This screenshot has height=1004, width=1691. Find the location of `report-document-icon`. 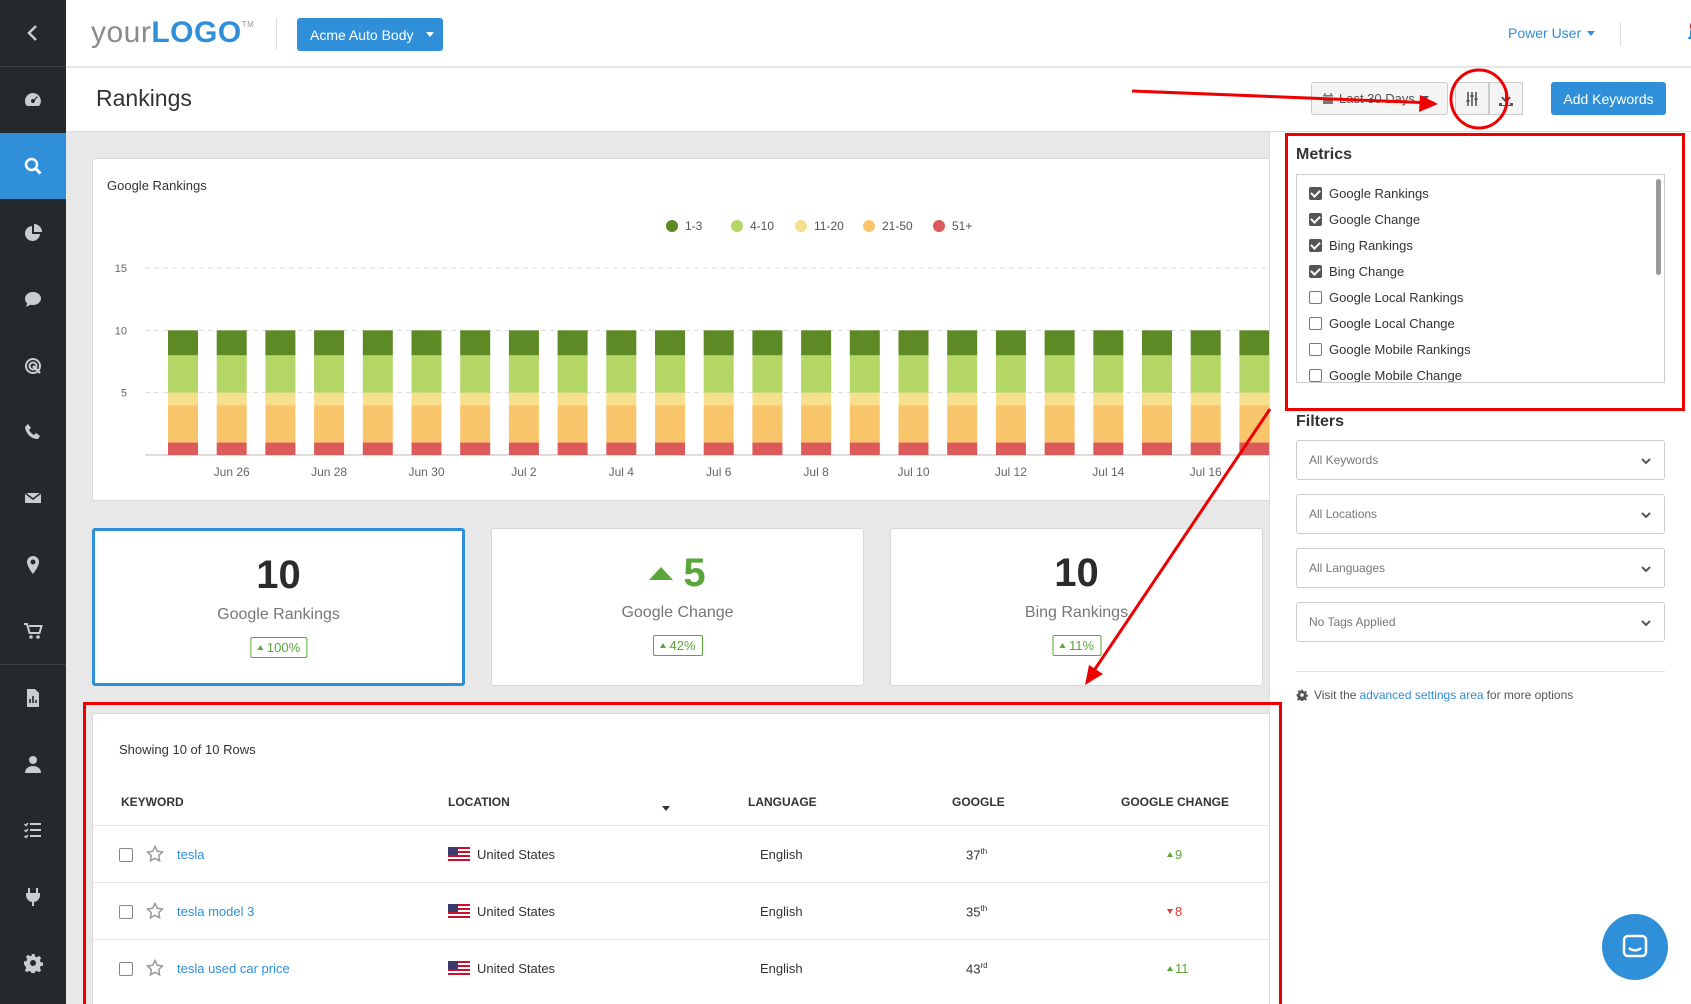

report-document-icon is located at coordinates (33, 698).